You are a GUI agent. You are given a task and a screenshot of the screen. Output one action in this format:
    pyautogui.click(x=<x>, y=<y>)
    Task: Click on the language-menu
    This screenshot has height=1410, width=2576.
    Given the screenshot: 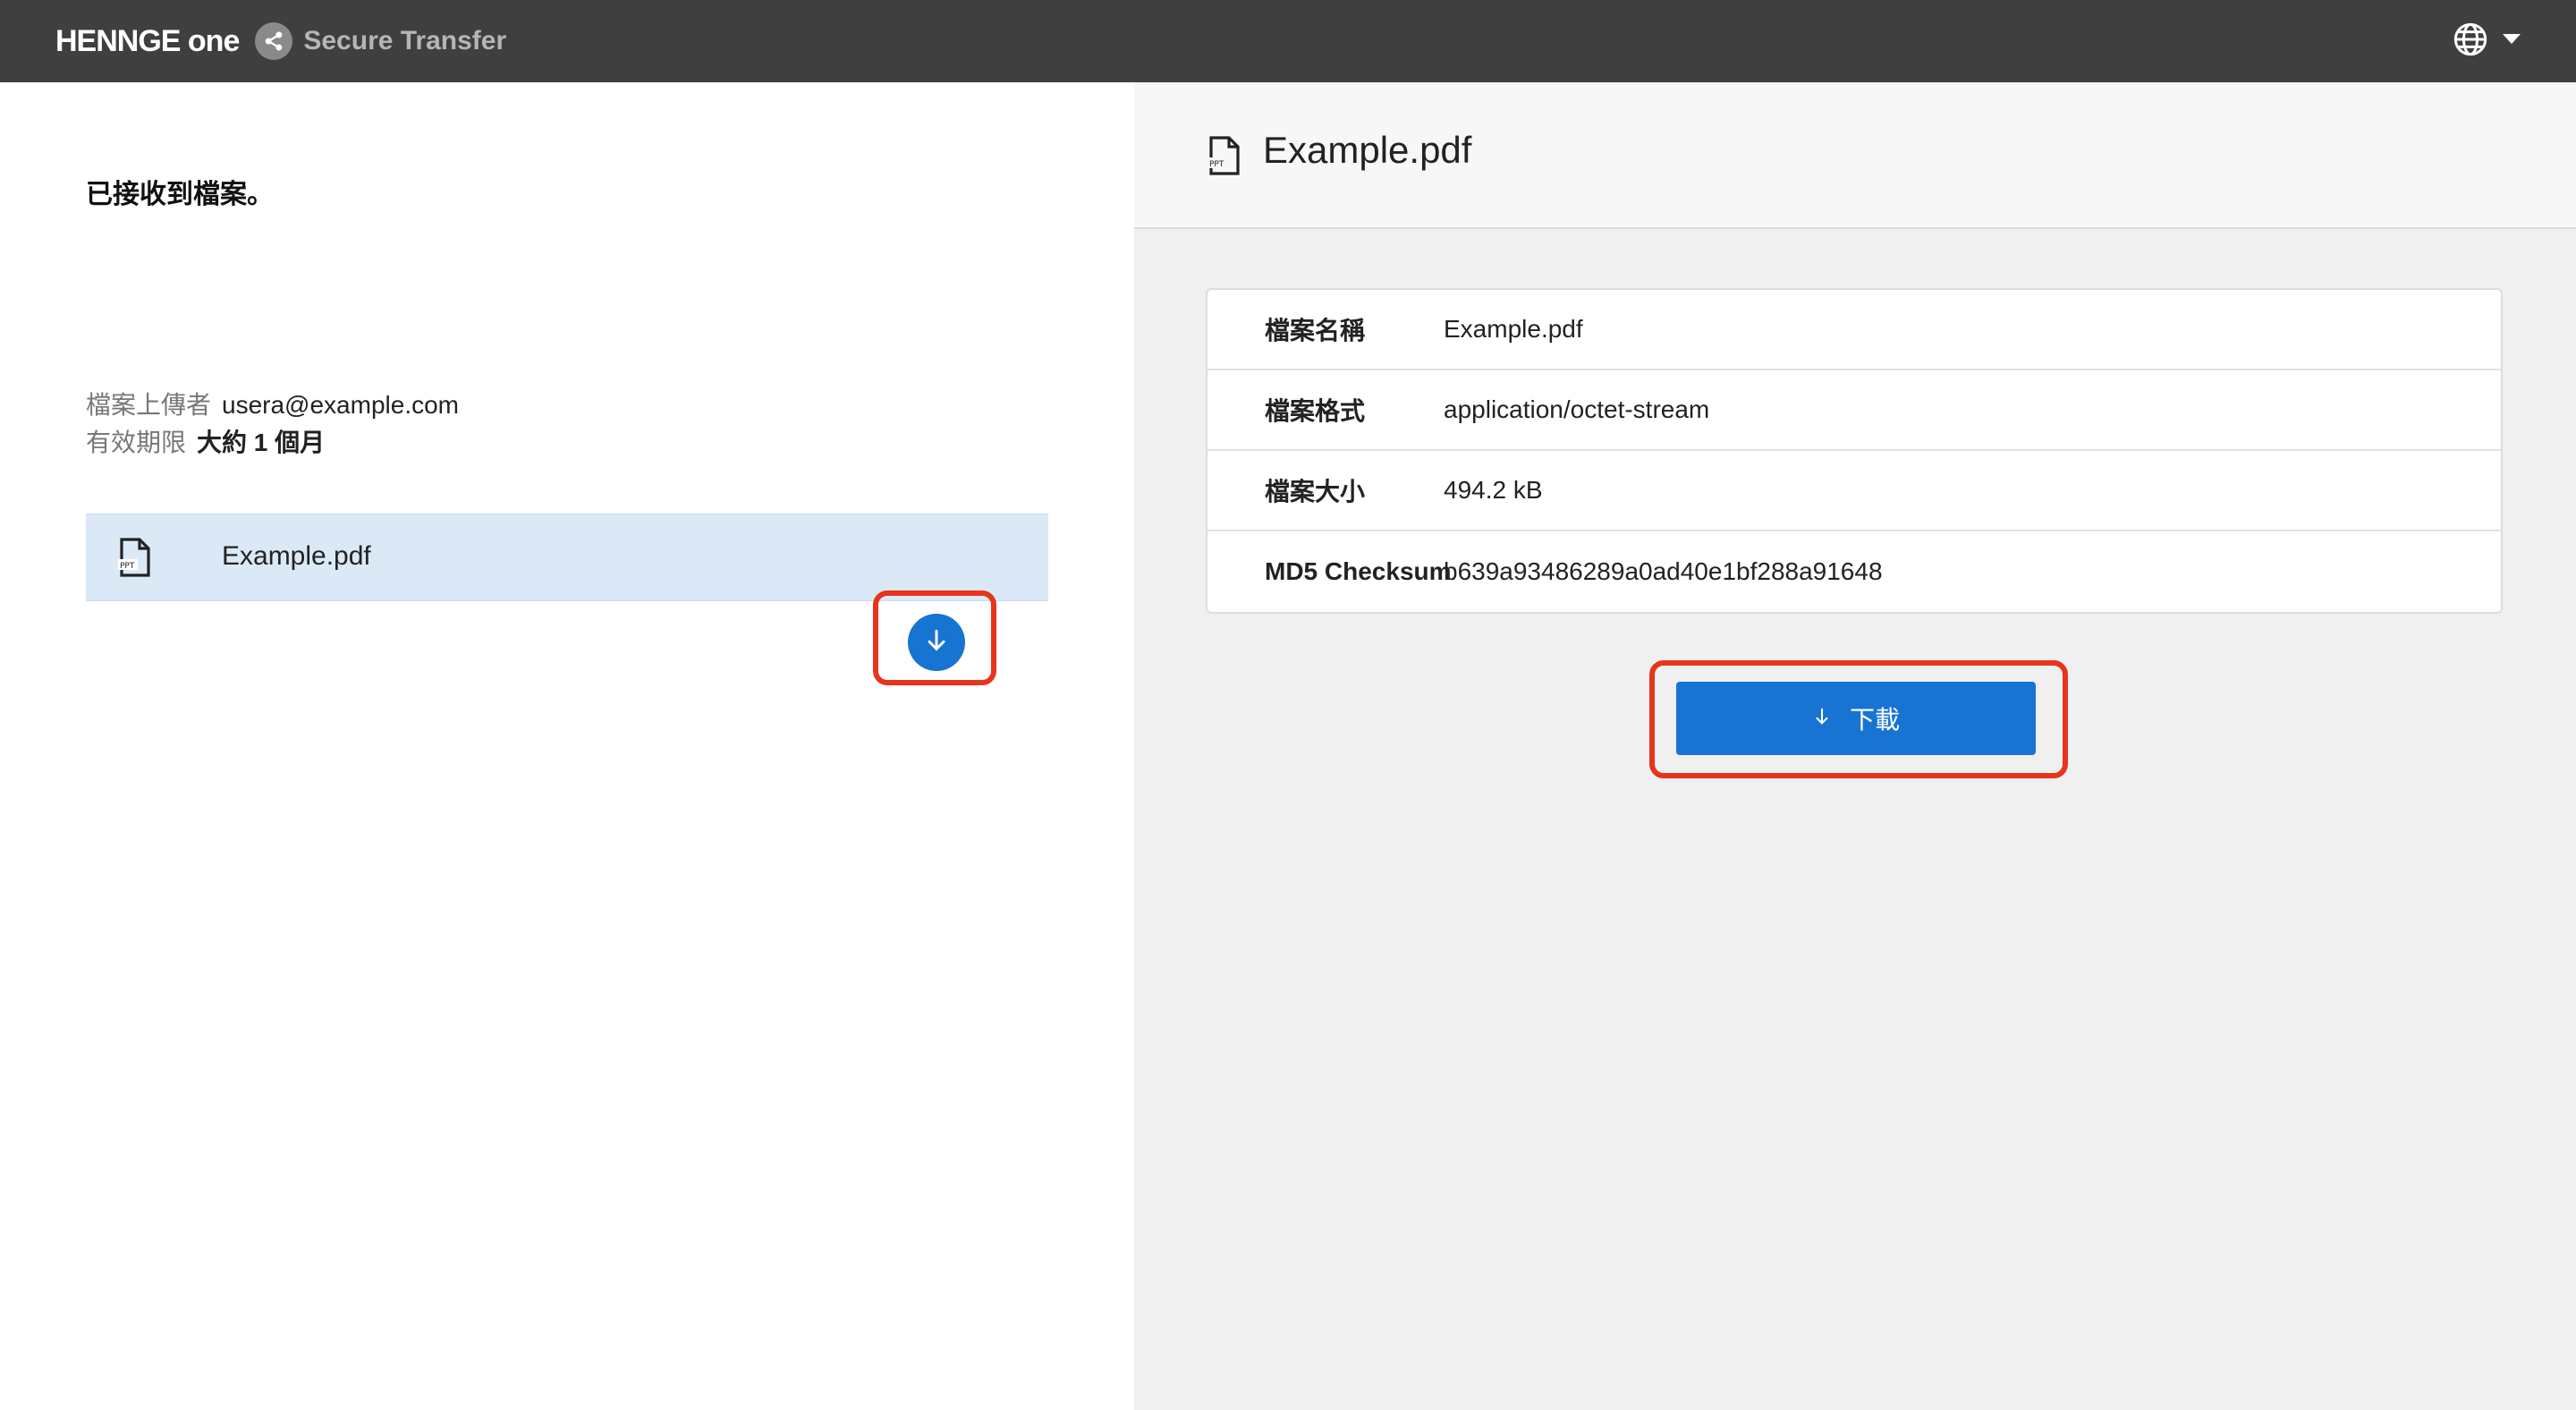 What is the action you would take?
    pyautogui.click(x=2487, y=41)
    